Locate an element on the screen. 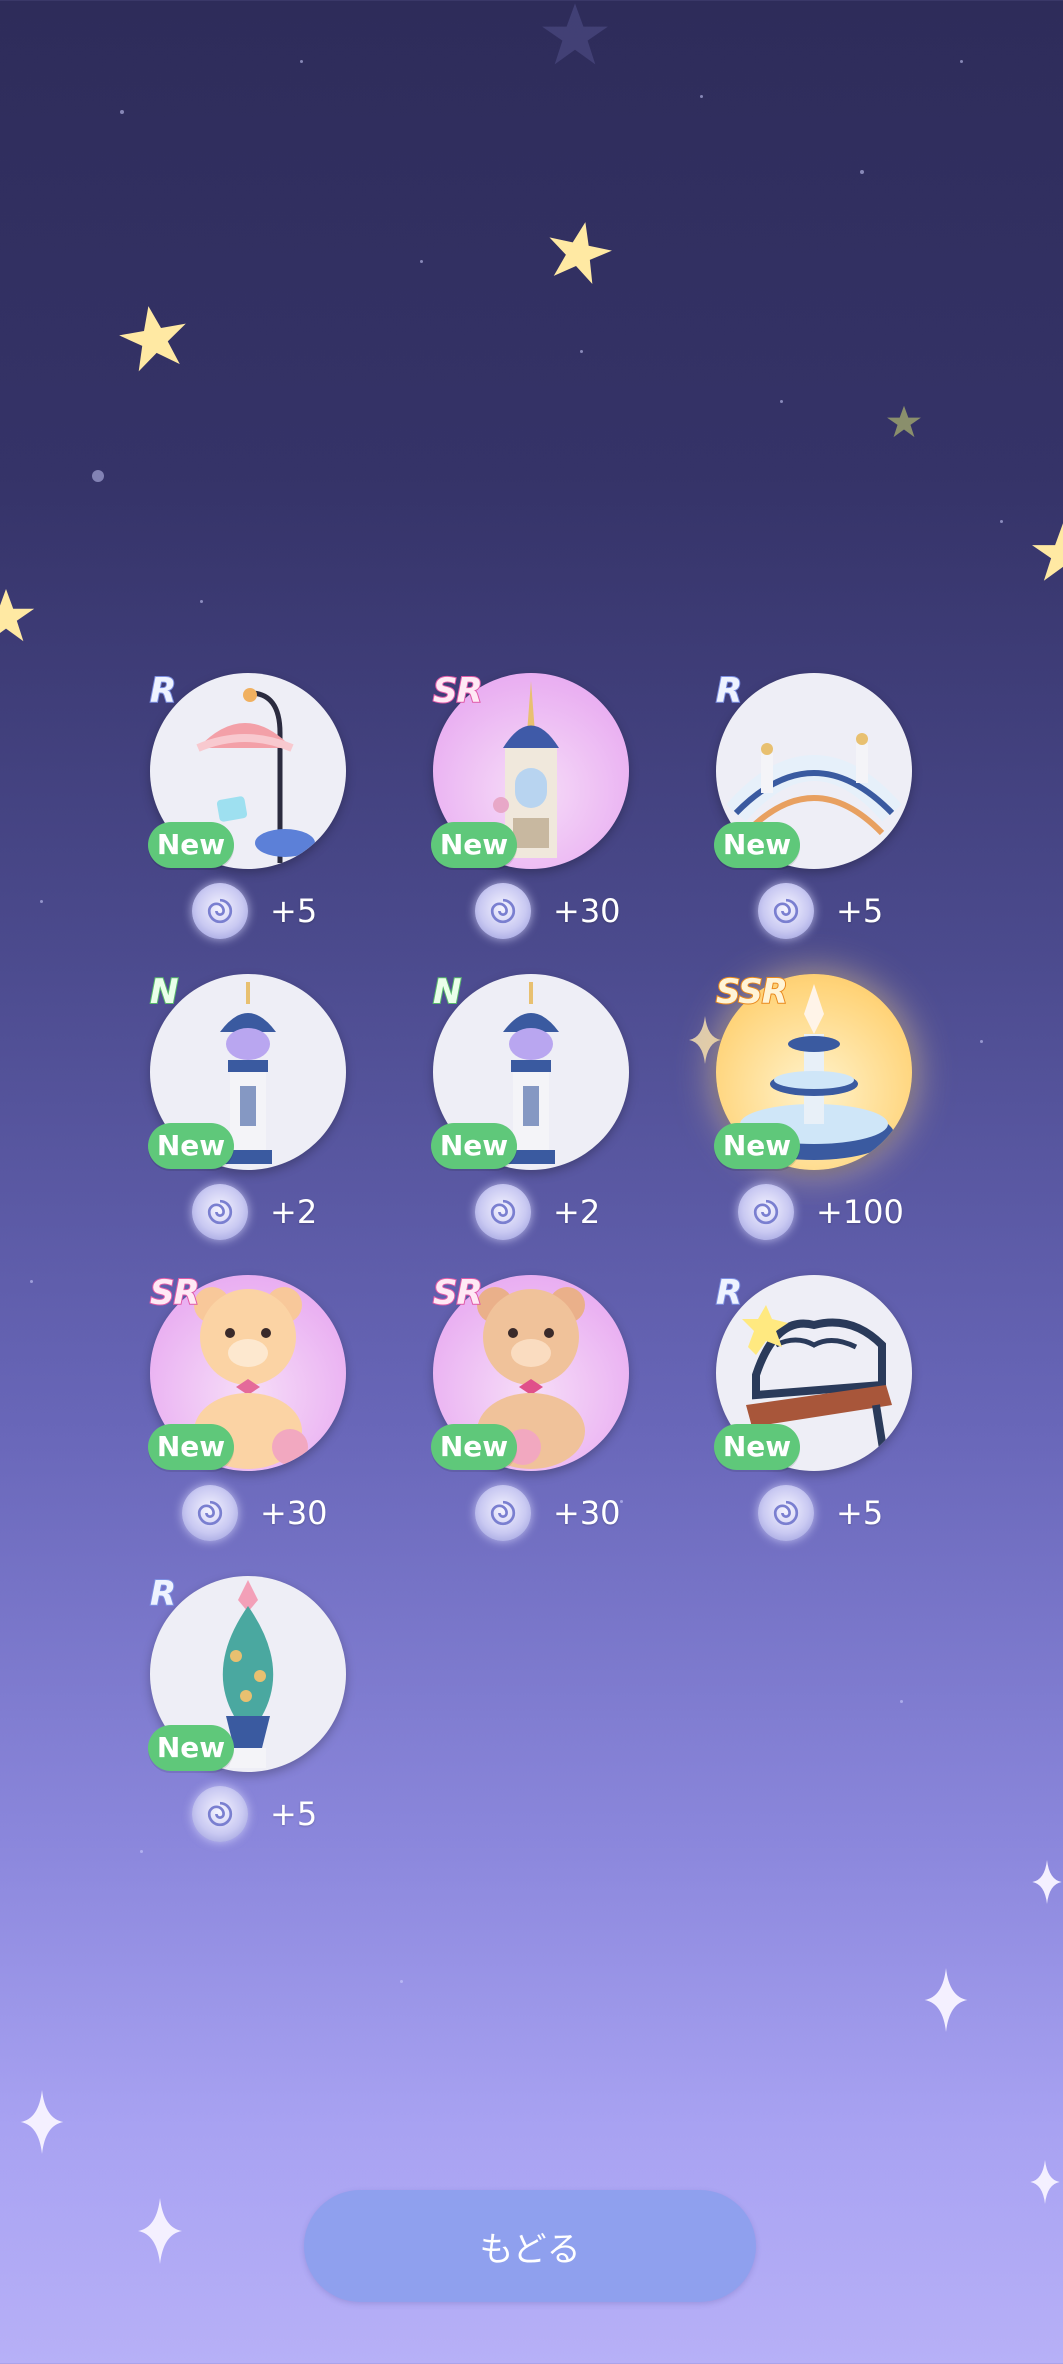 The image size is (1063, 2364). rarity-label: SSR is located at coordinates (752, 992).